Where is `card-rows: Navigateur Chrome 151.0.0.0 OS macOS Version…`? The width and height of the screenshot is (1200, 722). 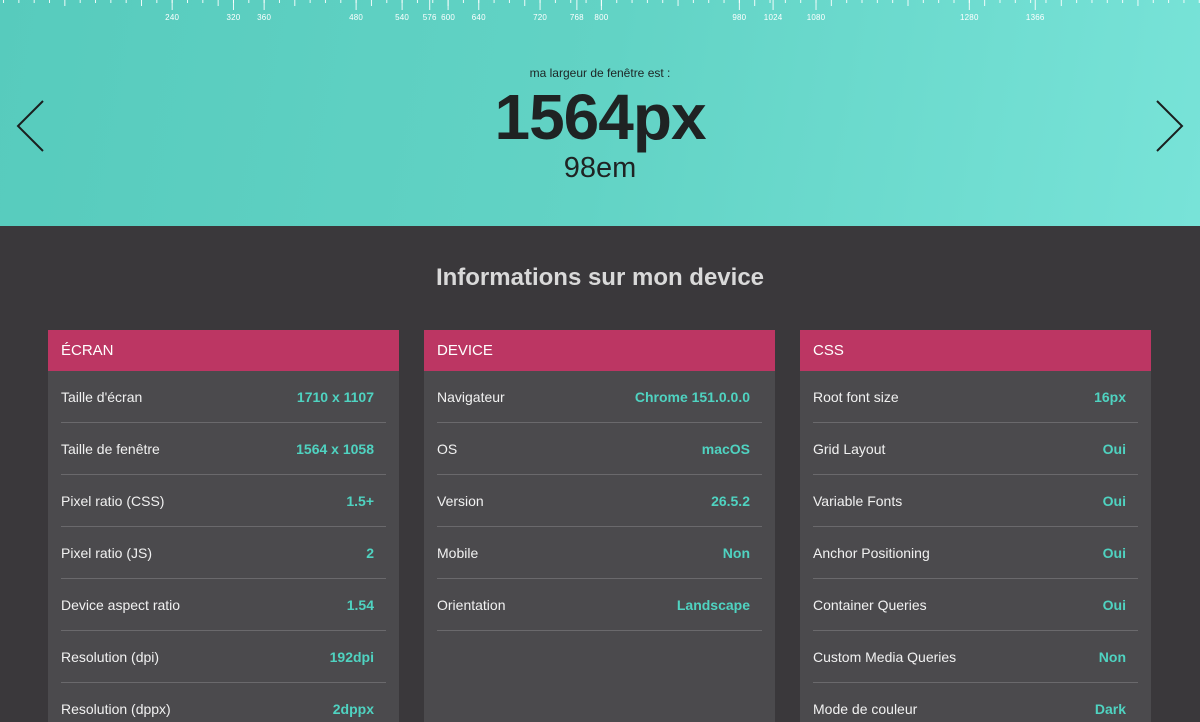
card-rows: Navigateur Chrome 151.0.0.0 OS macOS Version… is located at coordinates (599, 501).